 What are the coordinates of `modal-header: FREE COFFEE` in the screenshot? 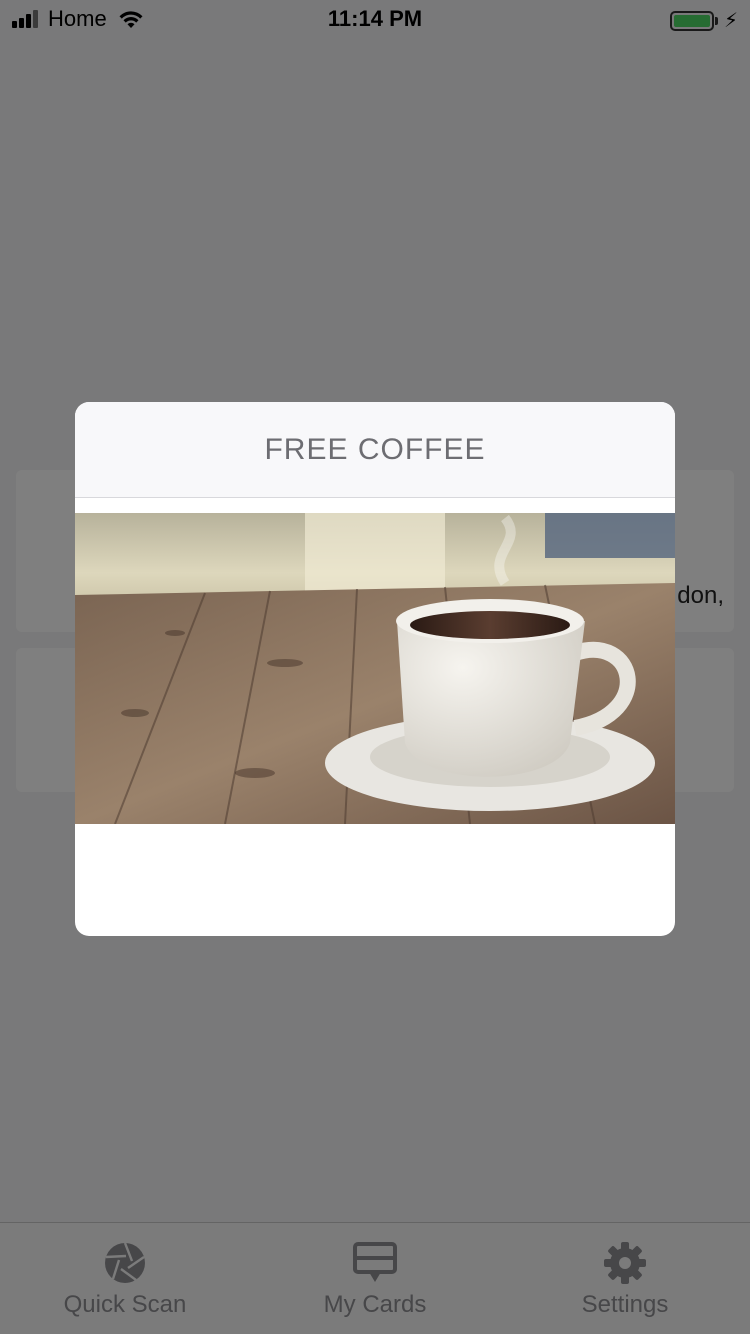 It's located at (375, 450).